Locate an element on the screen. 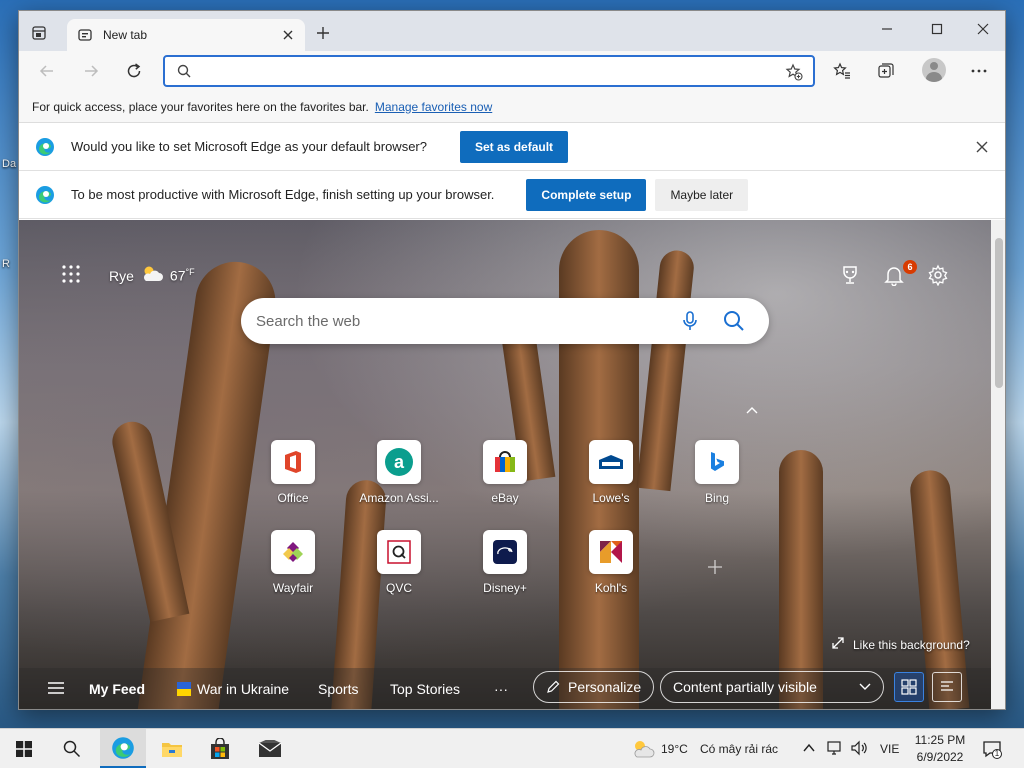 This screenshot has width=1024, height=768. notifications-badge: 6 is located at coordinates (910, 267).